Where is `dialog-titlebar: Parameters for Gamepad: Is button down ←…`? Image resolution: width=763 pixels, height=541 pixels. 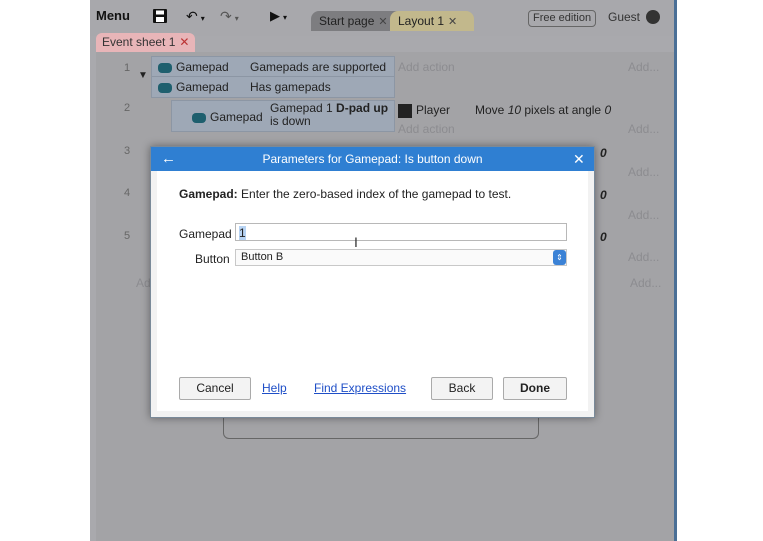 dialog-titlebar: Parameters for Gamepad: Is button down ←… is located at coordinates (372, 159).